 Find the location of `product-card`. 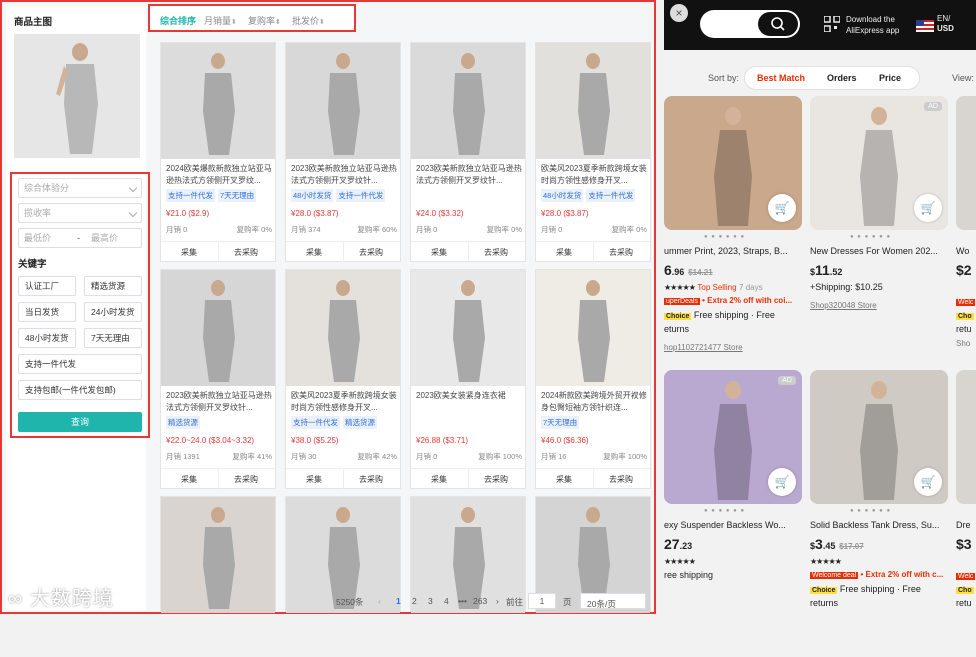

product-card is located at coordinates (218, 554).